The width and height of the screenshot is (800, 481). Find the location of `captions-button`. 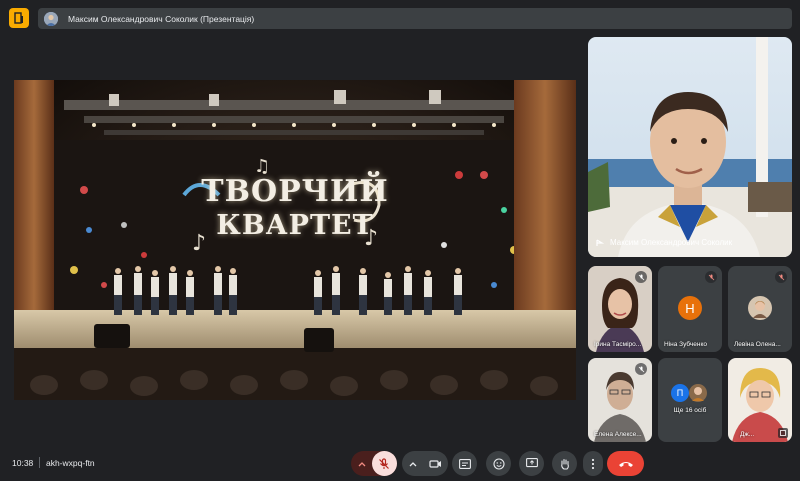

captions-button is located at coordinates (464, 463).